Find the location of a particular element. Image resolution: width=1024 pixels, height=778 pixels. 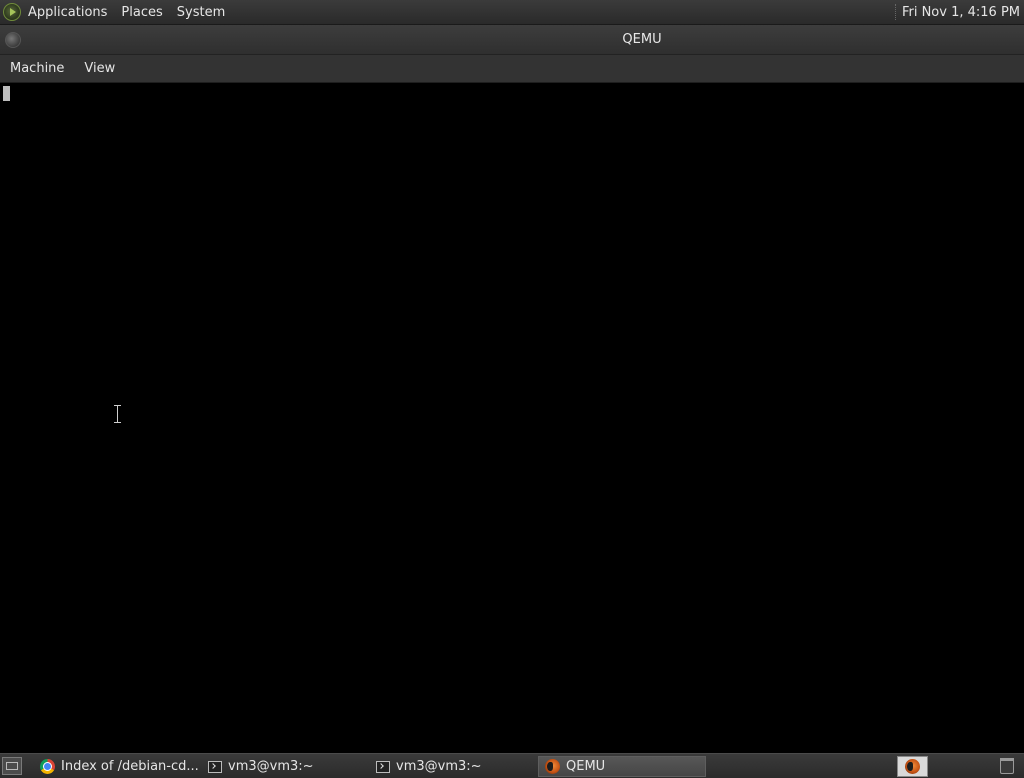

task-label: QEMU is located at coordinates (586, 766).